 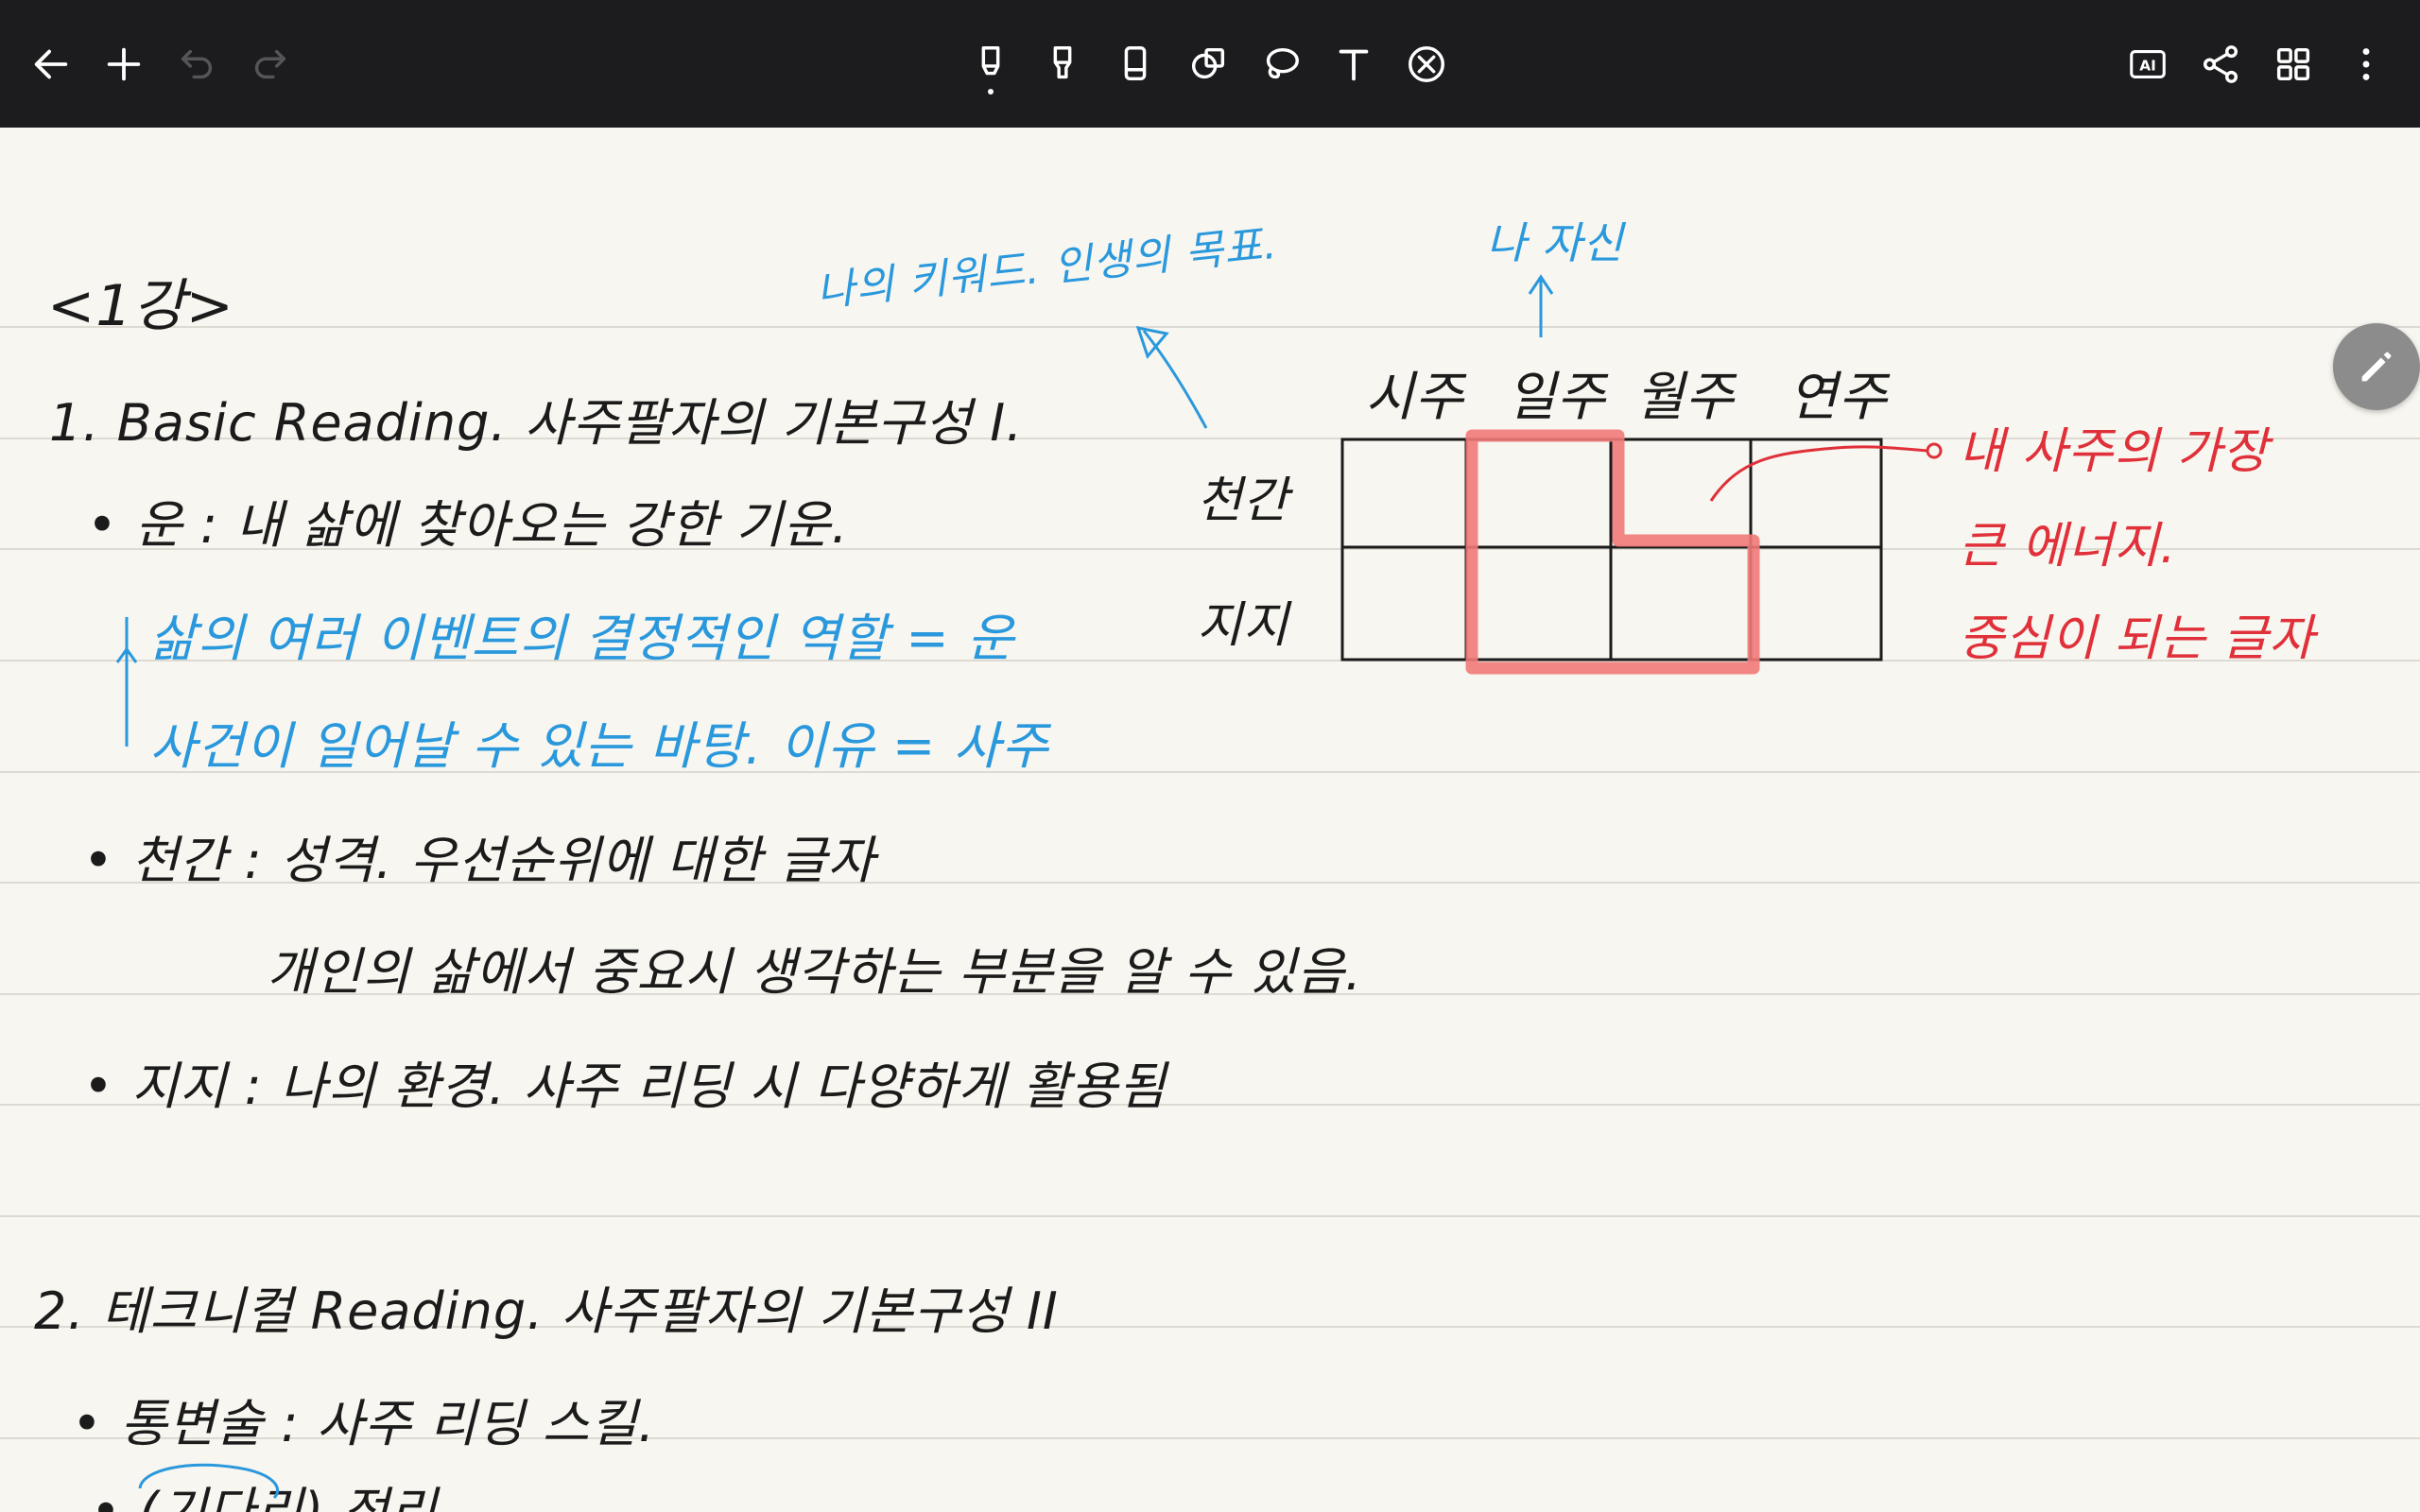 I want to click on lasso-tool-icon, so click(x=1282, y=63).